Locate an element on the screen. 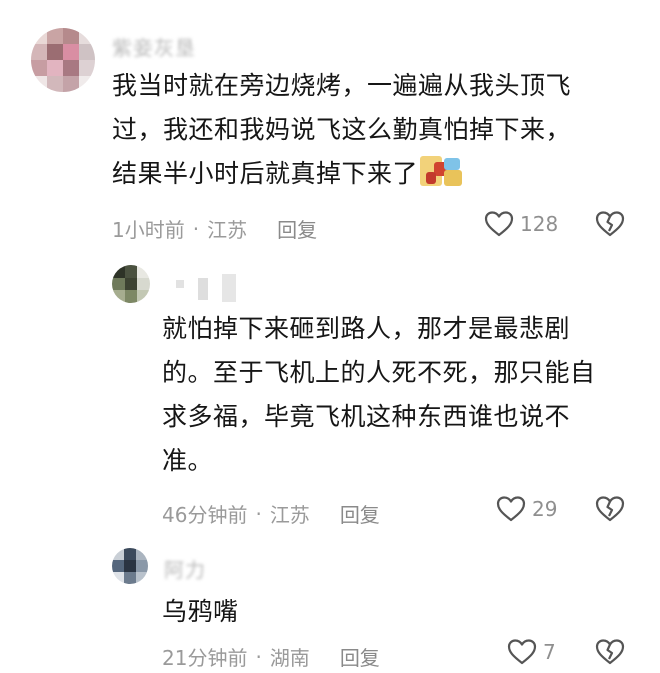 This screenshot has width=660, height=673. comment-body: 乌鸦嘴 is located at coordinates (200, 612).